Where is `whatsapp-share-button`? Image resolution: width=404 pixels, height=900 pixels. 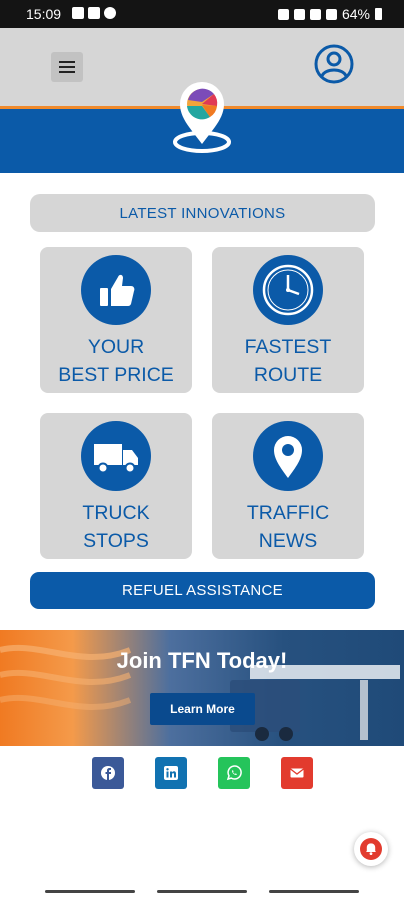 whatsapp-share-button is located at coordinates (234, 773).